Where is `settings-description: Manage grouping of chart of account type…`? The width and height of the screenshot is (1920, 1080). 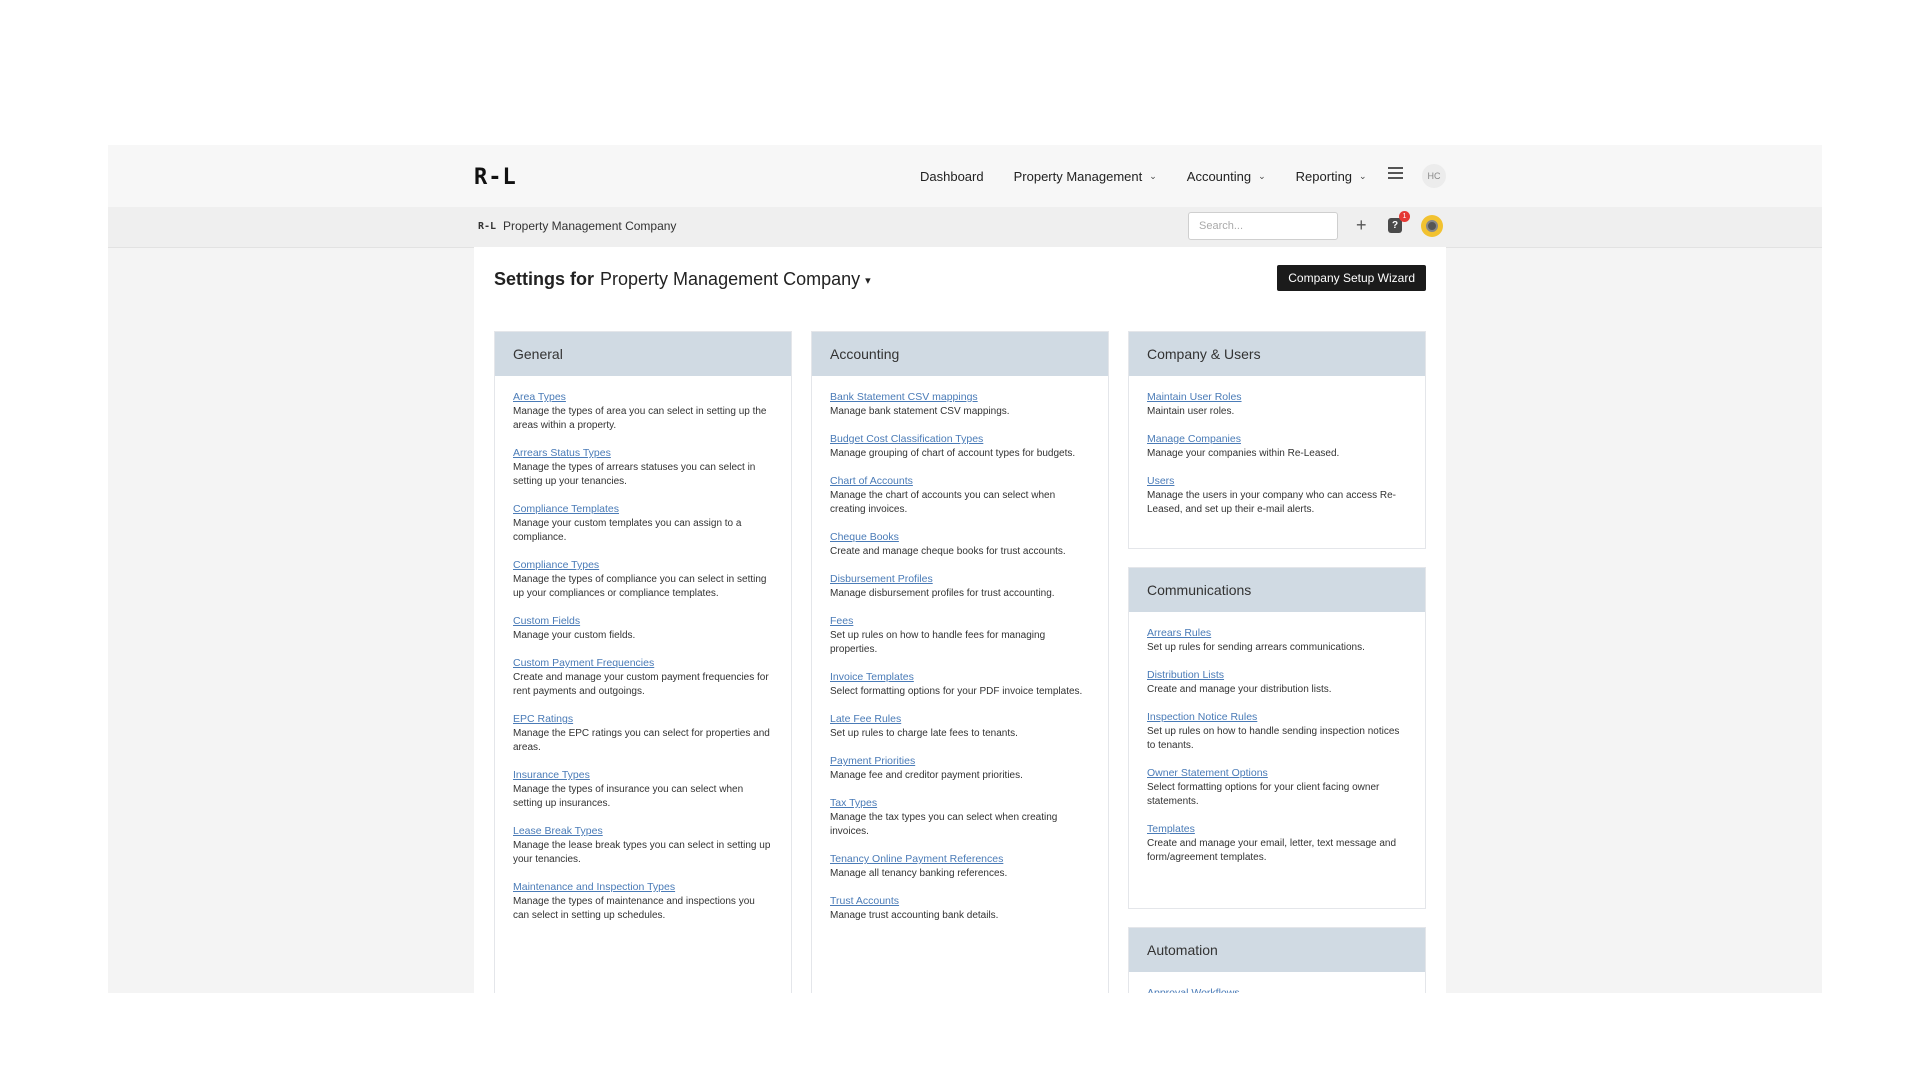
settings-description: Manage grouping of chart of account type… is located at coordinates (953, 453).